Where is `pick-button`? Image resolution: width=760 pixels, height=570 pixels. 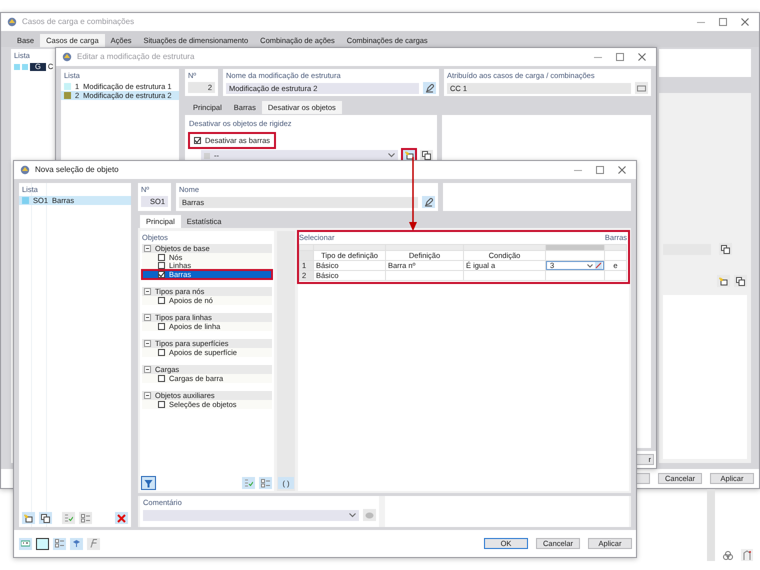
pick-button is located at coordinates (725, 249).